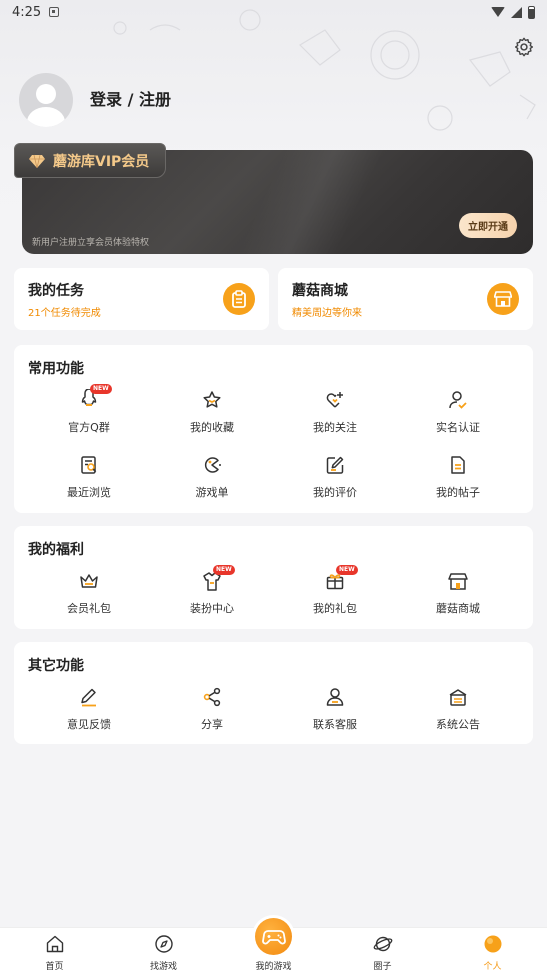 This screenshot has width=547, height=974. Describe the element at coordinates (163, 944) in the screenshot. I see `compass-icon` at that location.